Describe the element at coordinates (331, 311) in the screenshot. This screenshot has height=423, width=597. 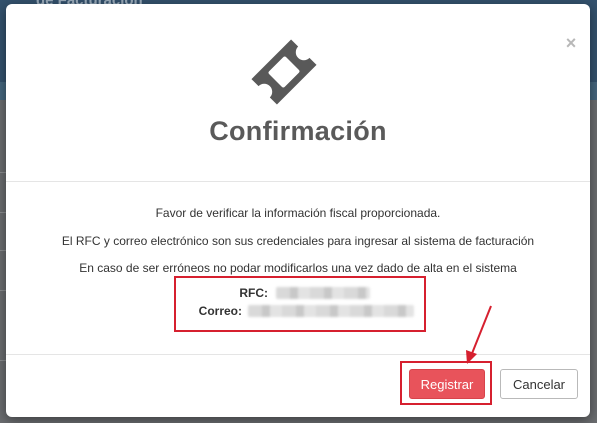
I see `correo-value-redacted` at that location.